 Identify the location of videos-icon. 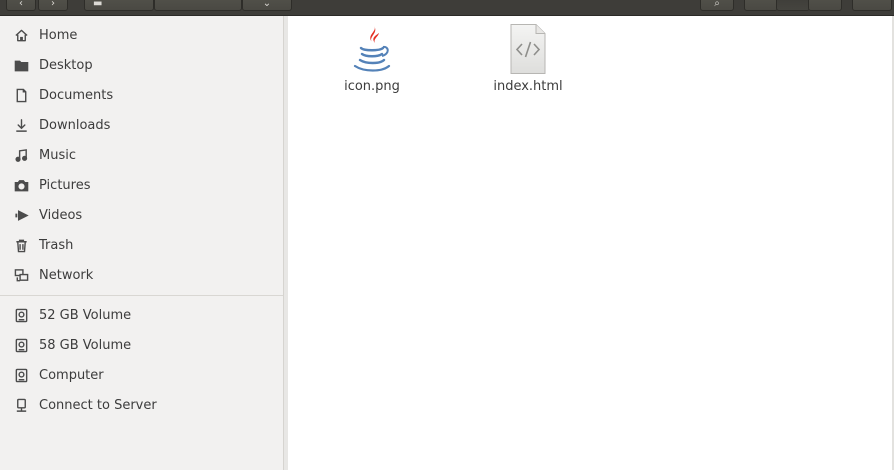
(21, 215).